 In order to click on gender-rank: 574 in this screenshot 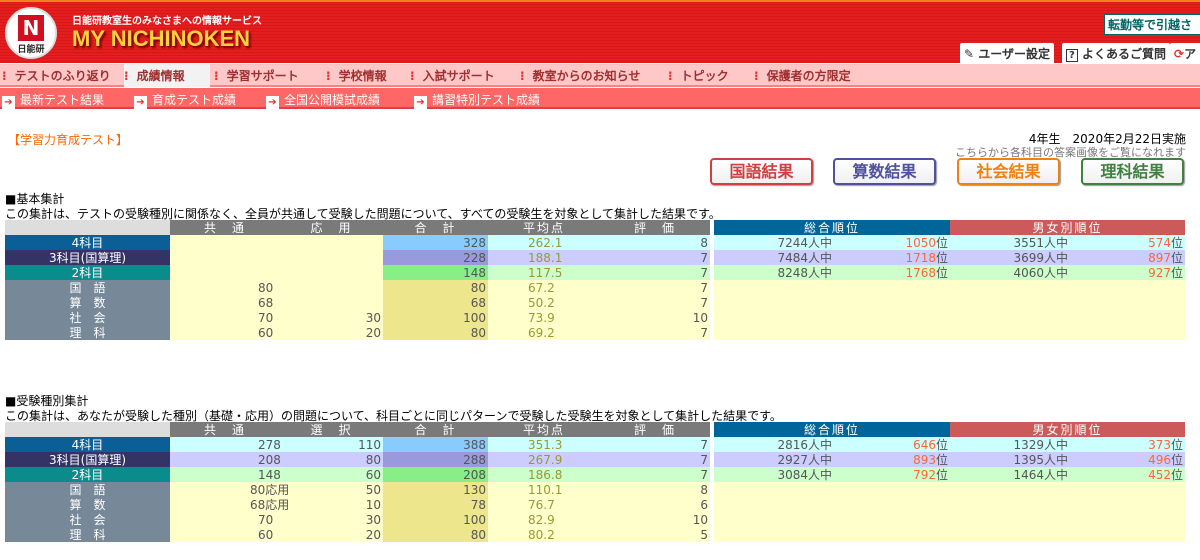, I will do `click(1160, 242)`.